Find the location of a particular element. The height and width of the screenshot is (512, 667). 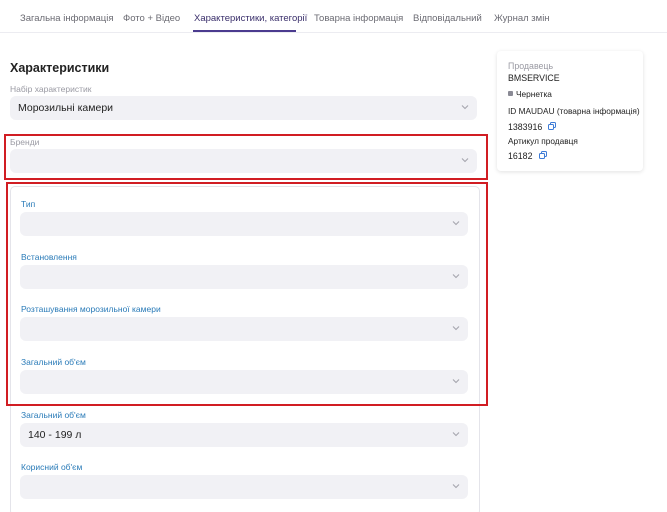

active-tab-indicator is located at coordinates (244, 31).